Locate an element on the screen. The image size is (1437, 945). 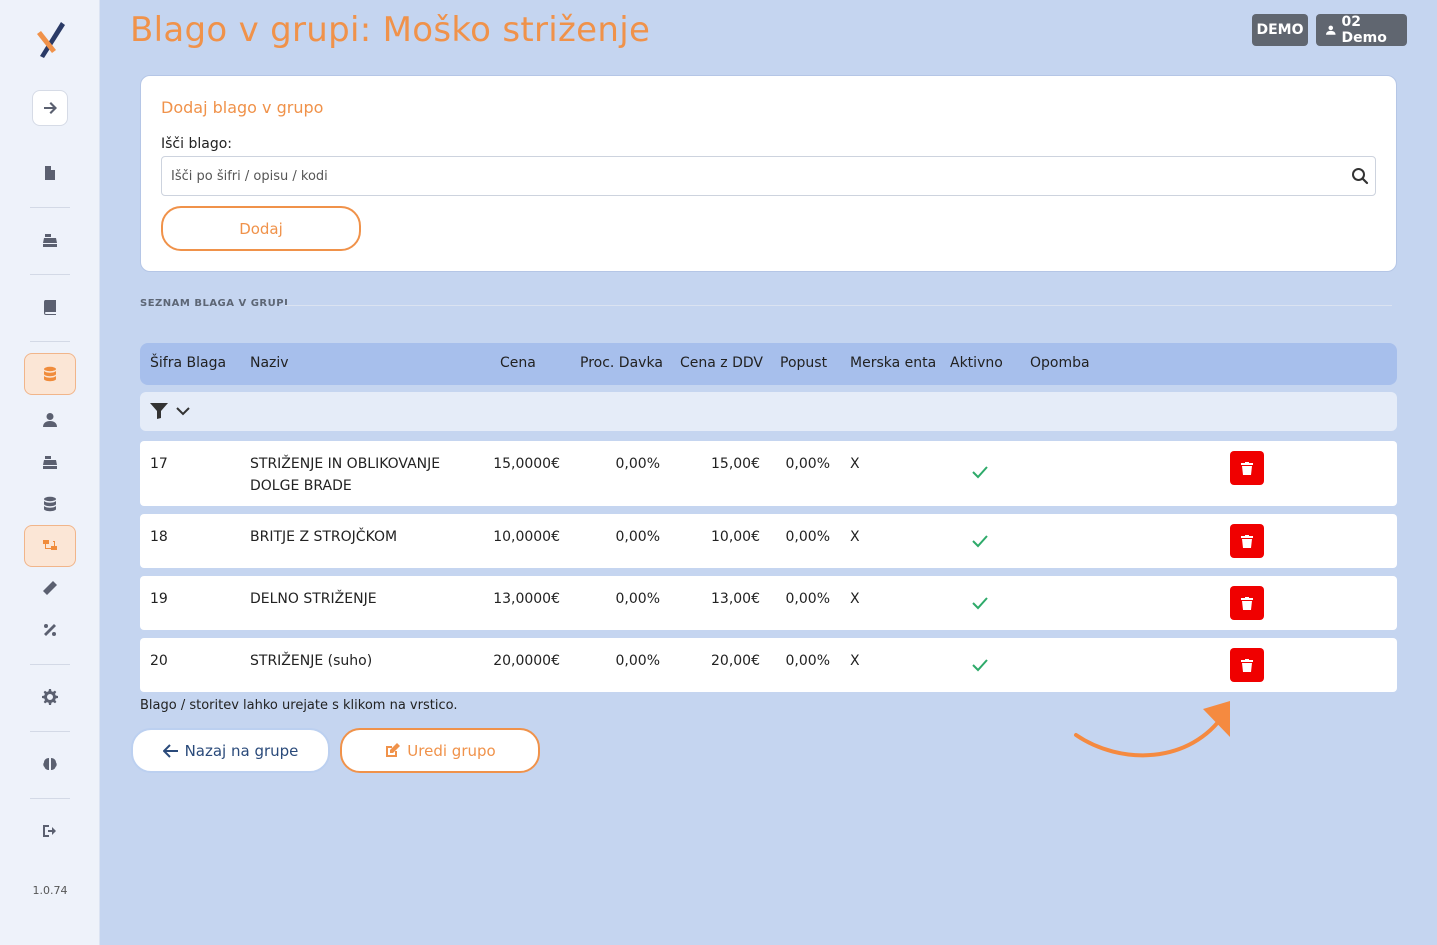
sidebar-item-documents is located at coordinates (50, 173).